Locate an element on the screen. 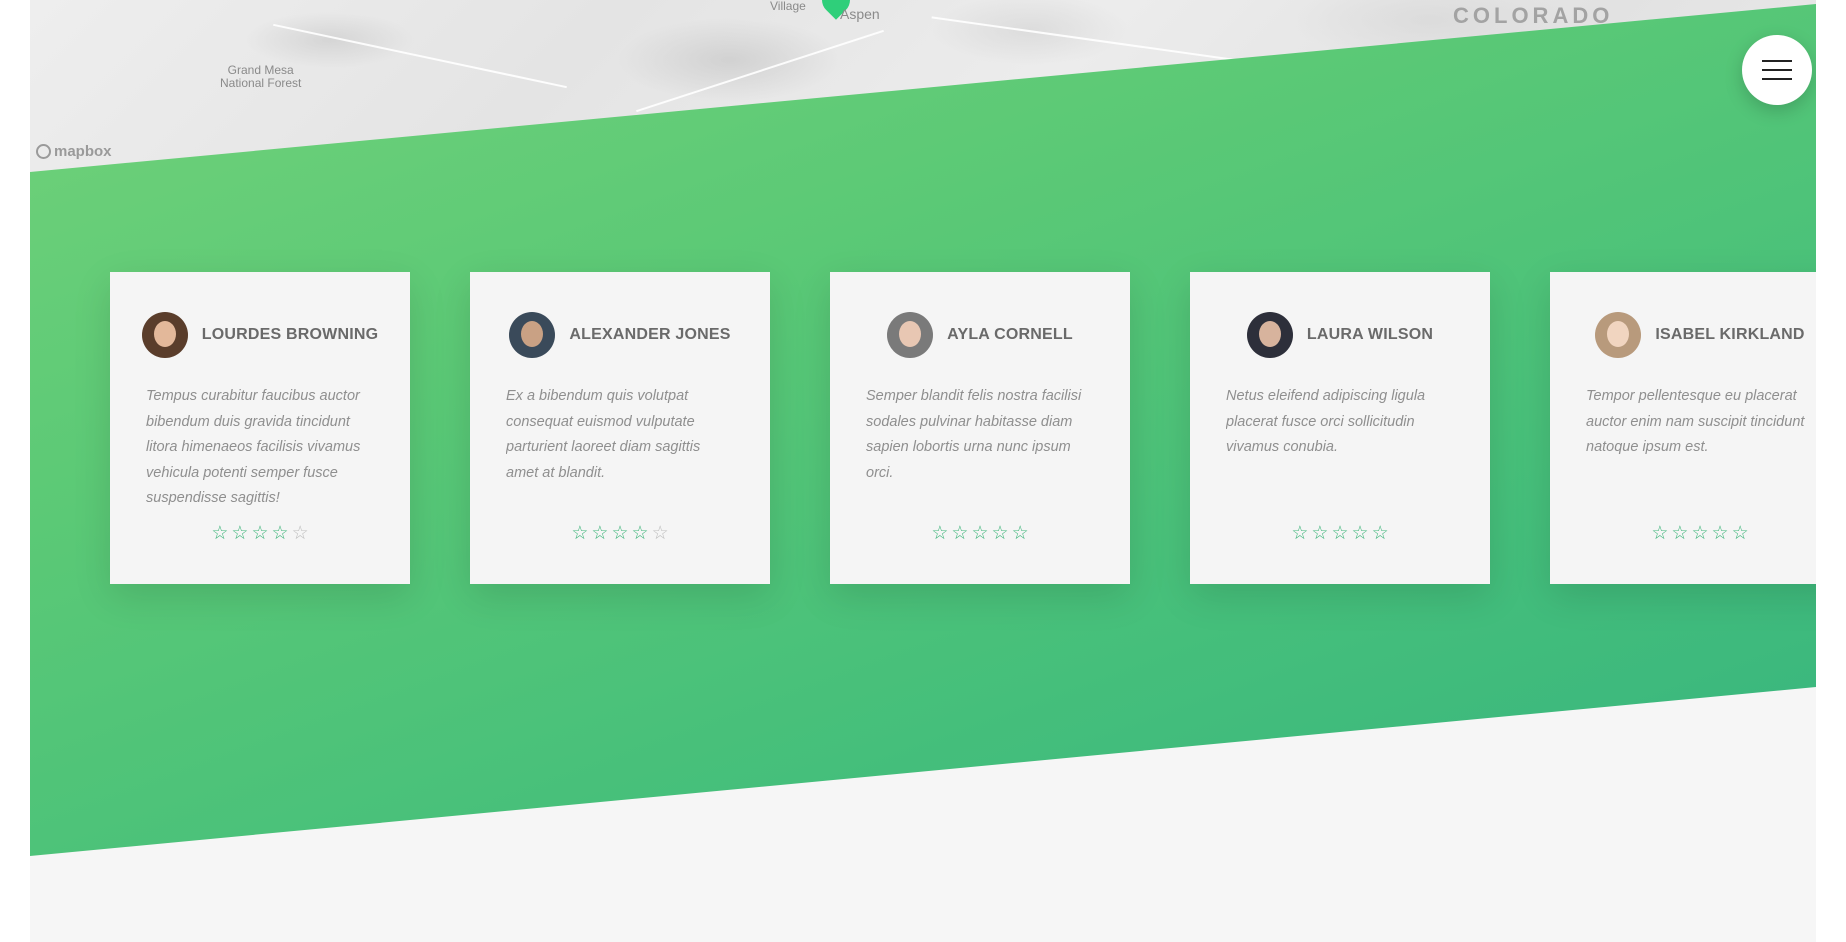  testimonial-name: ALEXANDER JONES is located at coordinates (650, 334).